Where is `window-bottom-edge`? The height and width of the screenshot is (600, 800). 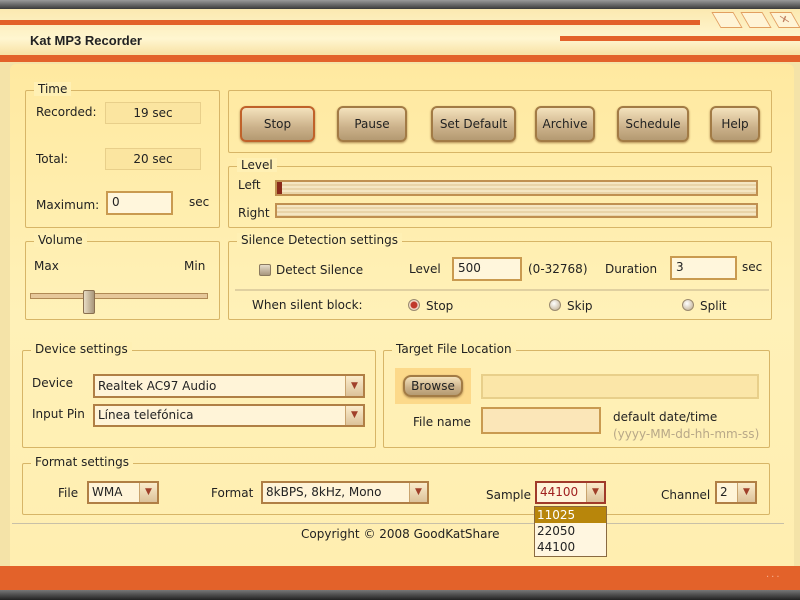 window-bottom-edge is located at coordinates (400, 595).